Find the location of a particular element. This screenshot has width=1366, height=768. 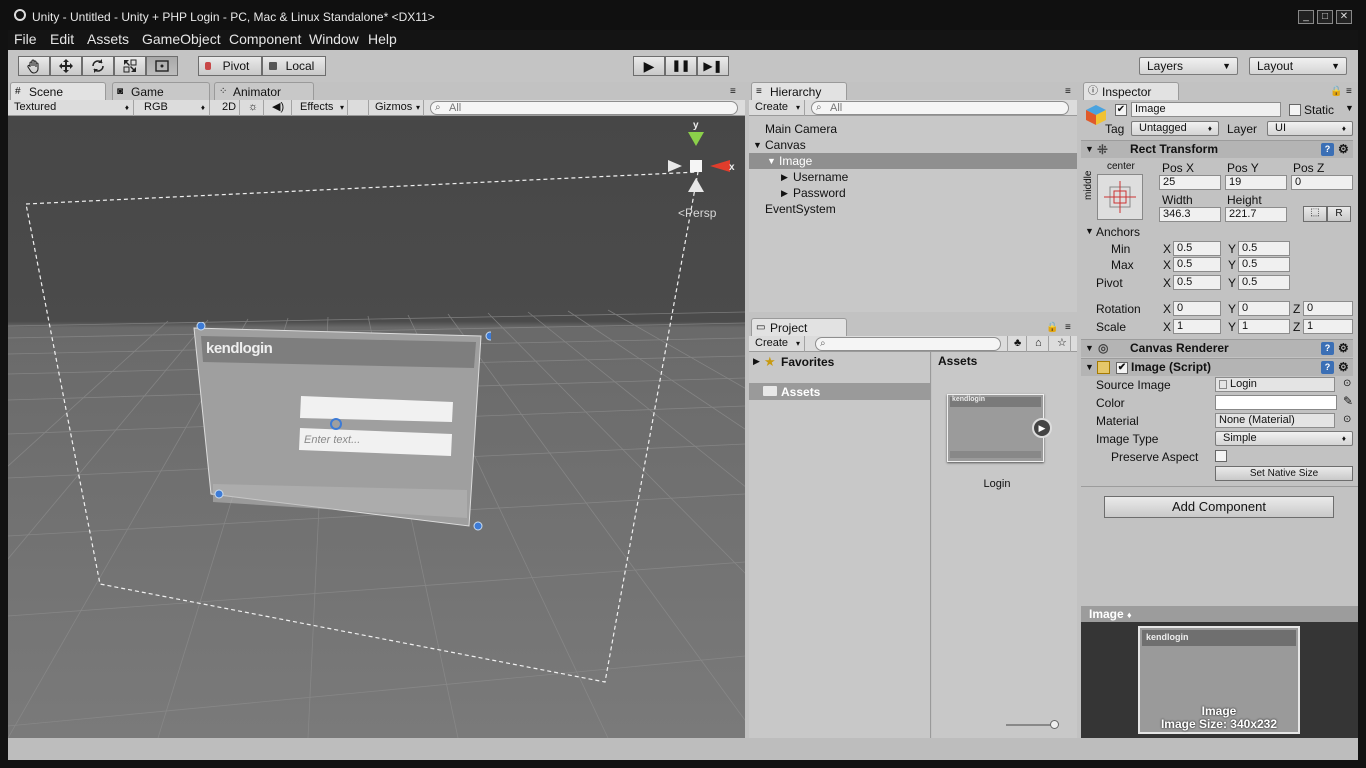

step-button: ▶❚ is located at coordinates (713, 66).